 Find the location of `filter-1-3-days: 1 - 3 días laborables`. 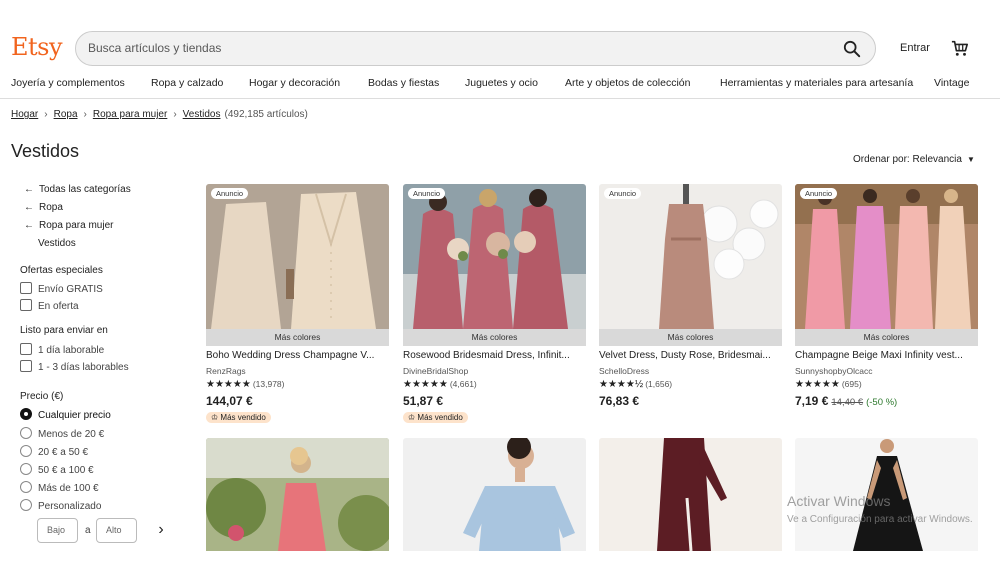

filter-1-3-days: 1 - 3 días laborables is located at coordinates (74, 366).